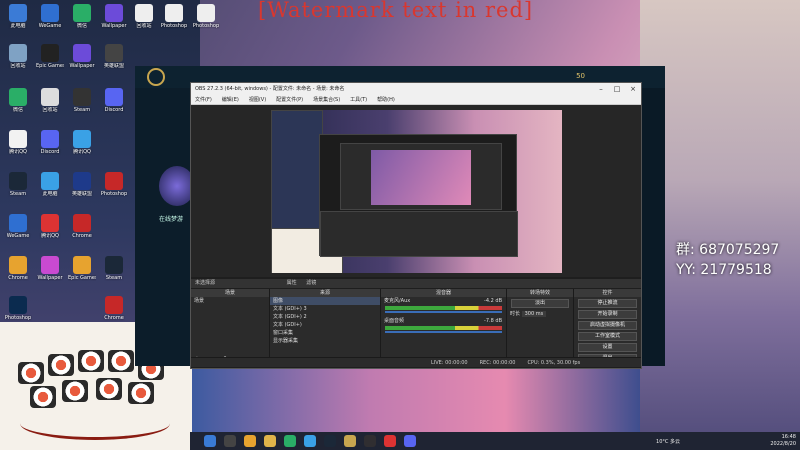  Describe the element at coordinates (449, 363) in the screenshot. I see `live-timer: LIVE: 00:00:00` at that location.